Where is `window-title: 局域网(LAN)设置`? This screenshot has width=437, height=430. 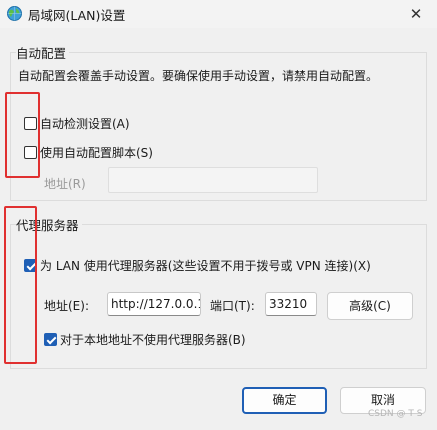 window-title: 局域网(LAN)设置 is located at coordinates (77, 15).